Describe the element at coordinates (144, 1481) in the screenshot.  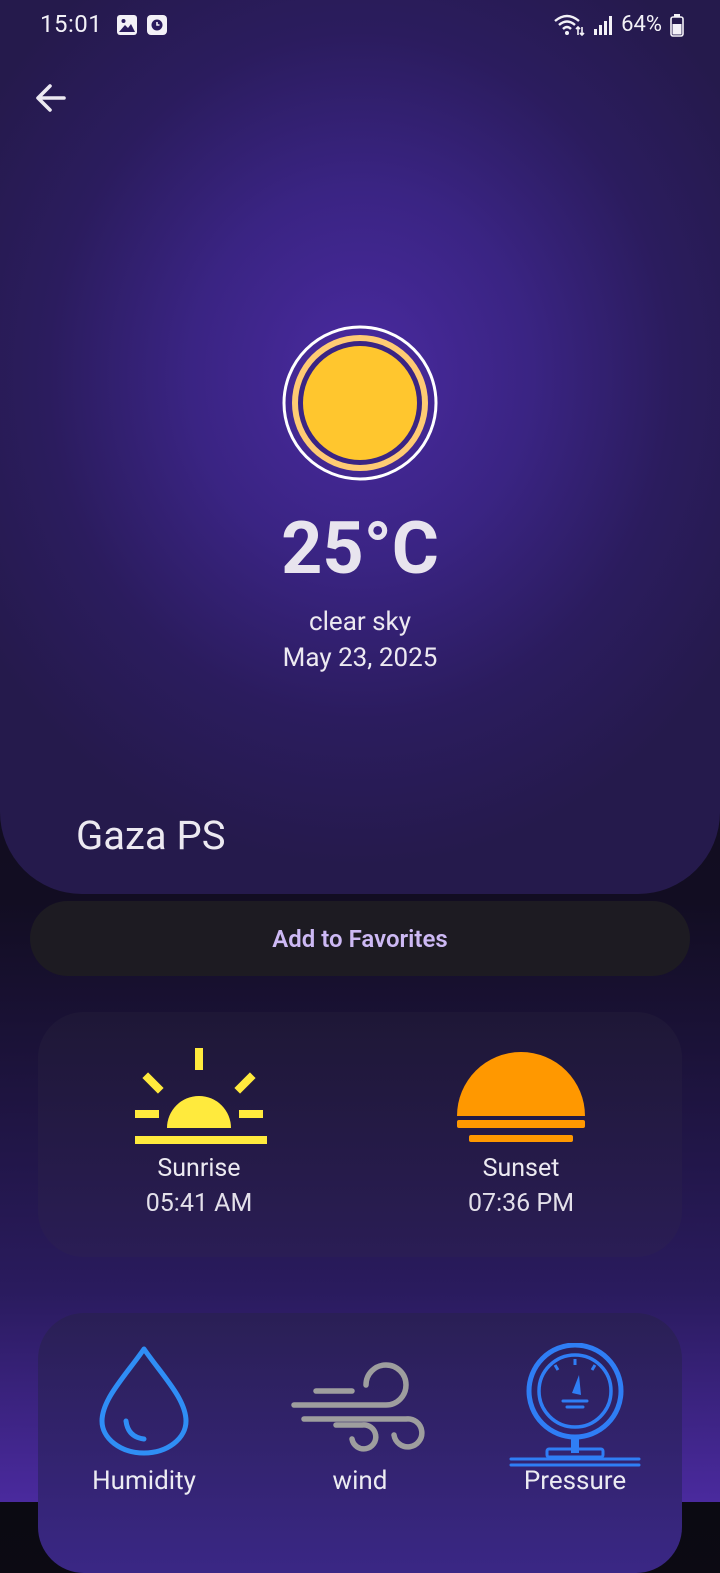
I see `stat-label: Humidity` at that location.